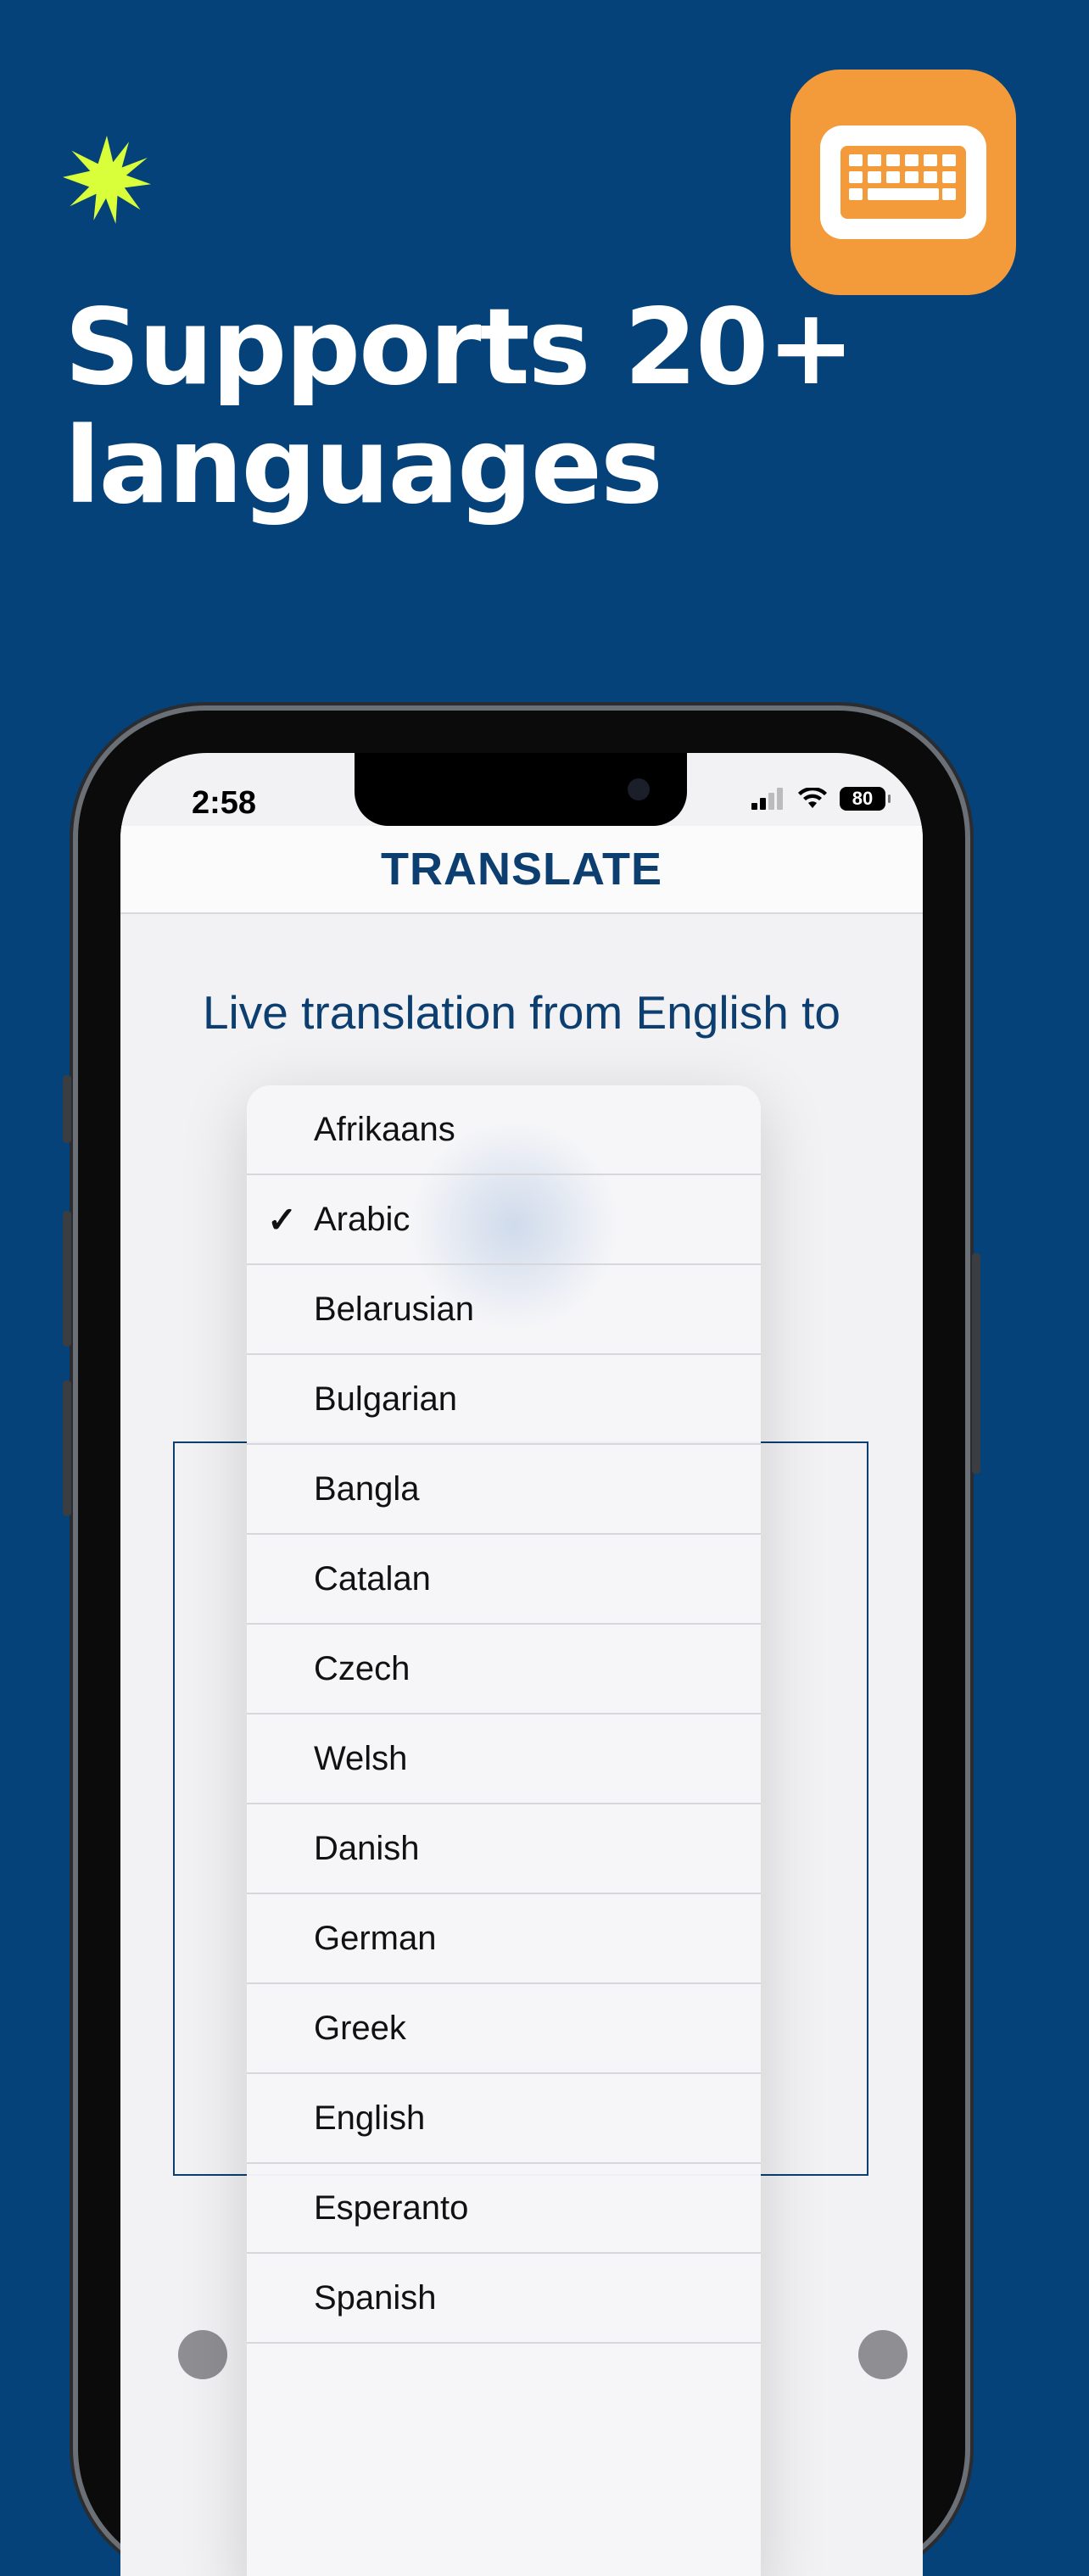 This screenshot has height=2576, width=1089. What do you see at coordinates (504, 2119) in the screenshot?
I see `language-option: English` at bounding box center [504, 2119].